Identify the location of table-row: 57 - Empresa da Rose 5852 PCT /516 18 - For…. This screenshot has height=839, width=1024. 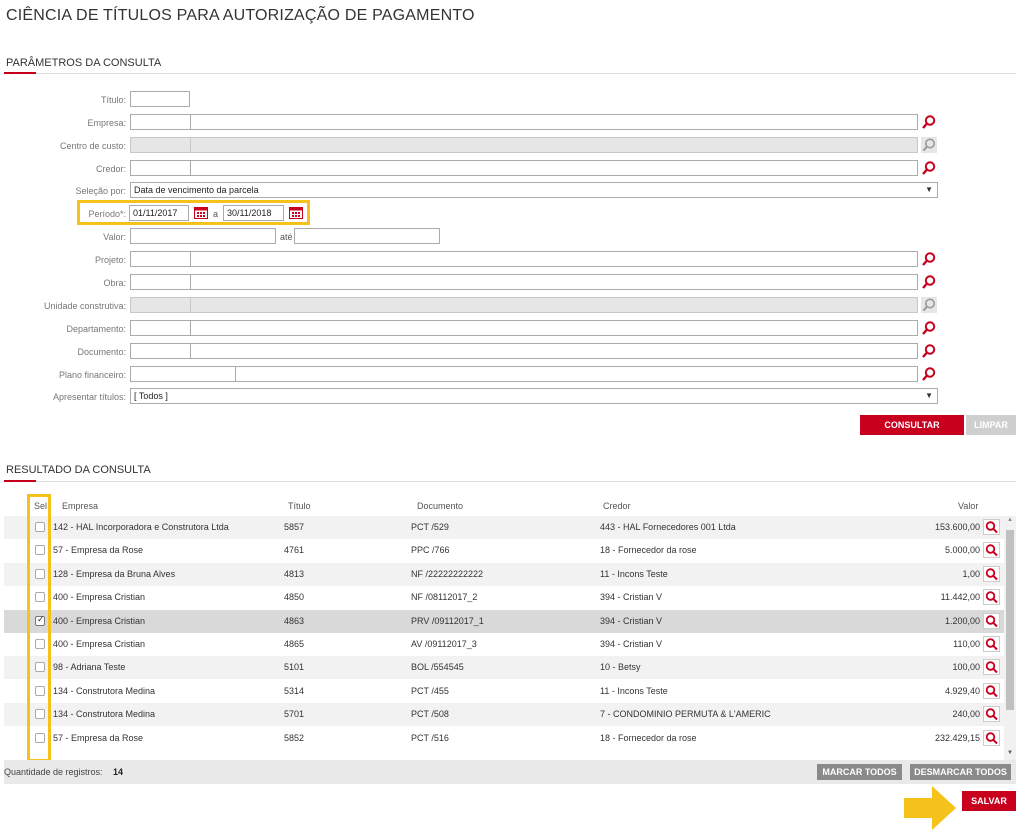
(504, 738).